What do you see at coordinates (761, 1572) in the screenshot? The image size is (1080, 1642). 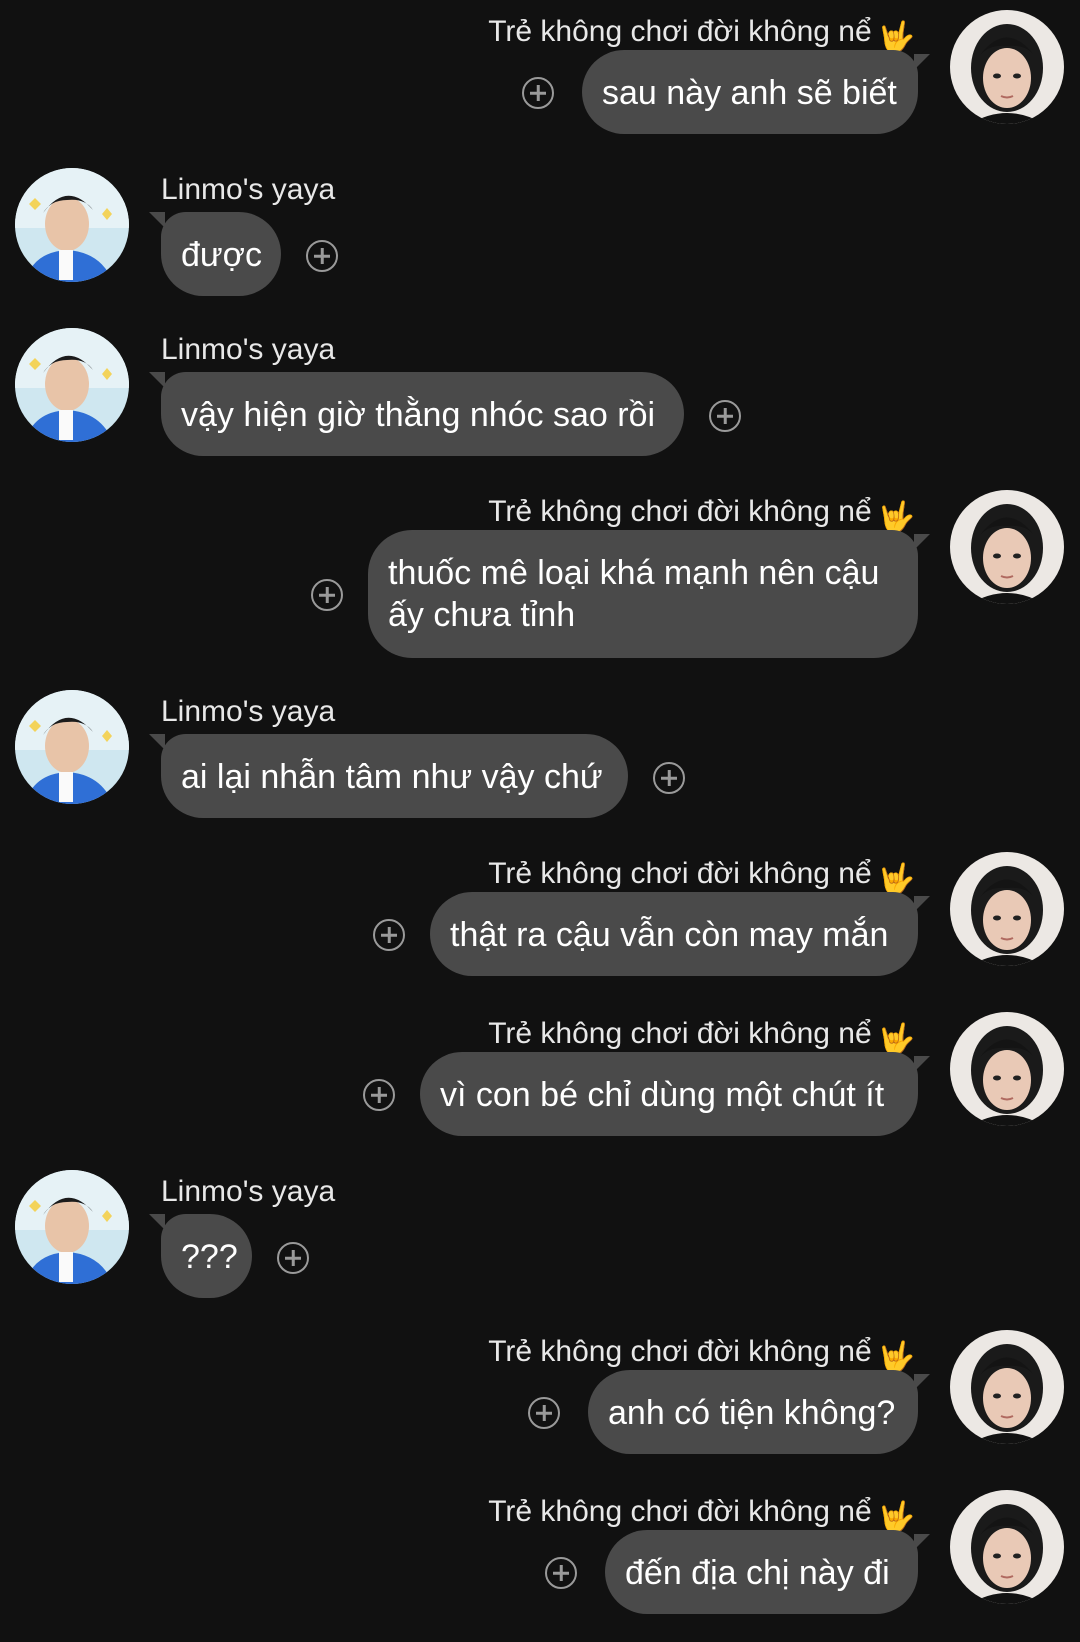 I see `message-bubble: đến địa chị này đi` at bounding box center [761, 1572].